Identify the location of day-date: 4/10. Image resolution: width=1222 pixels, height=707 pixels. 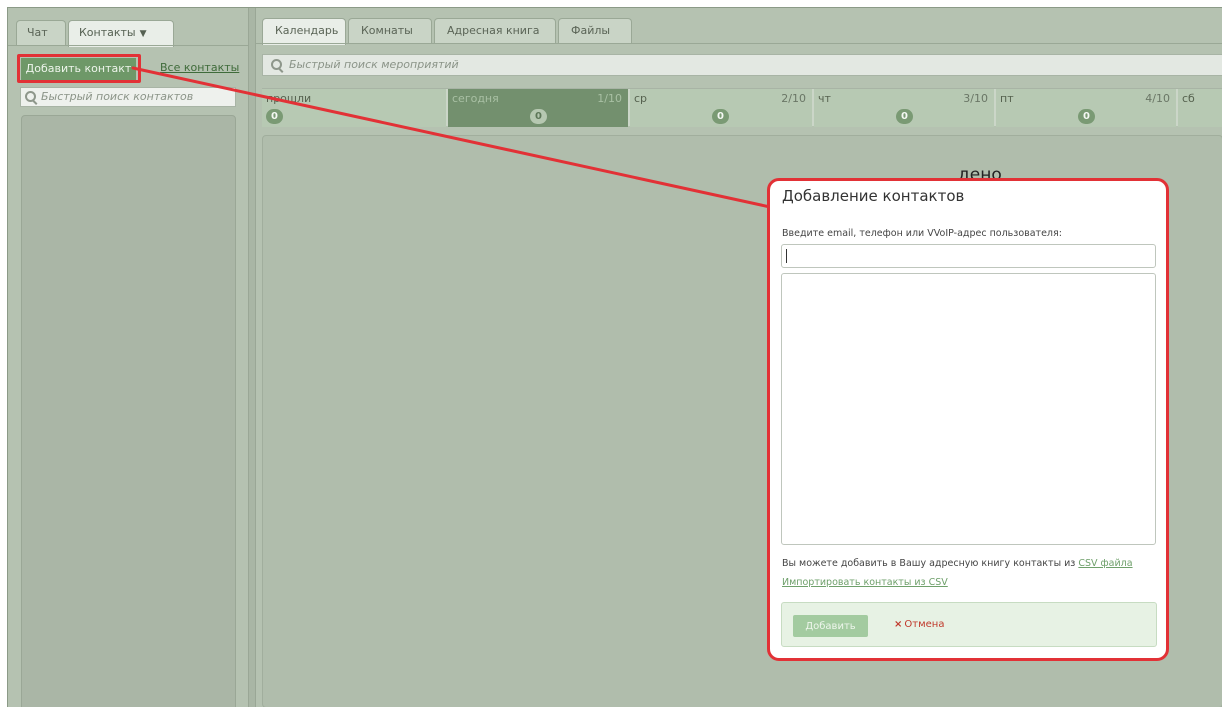
(1157, 98).